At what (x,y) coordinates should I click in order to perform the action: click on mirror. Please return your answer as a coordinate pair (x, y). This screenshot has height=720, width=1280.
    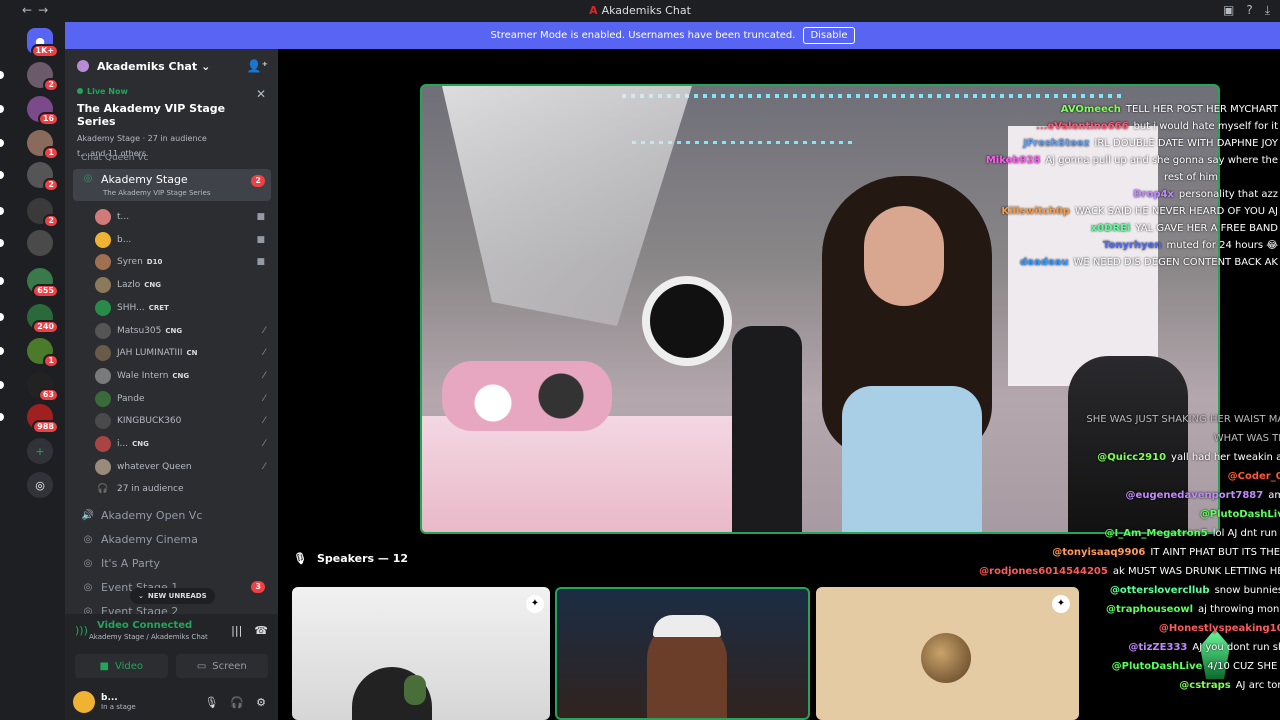
    Looking at the image, I should click on (687, 321).